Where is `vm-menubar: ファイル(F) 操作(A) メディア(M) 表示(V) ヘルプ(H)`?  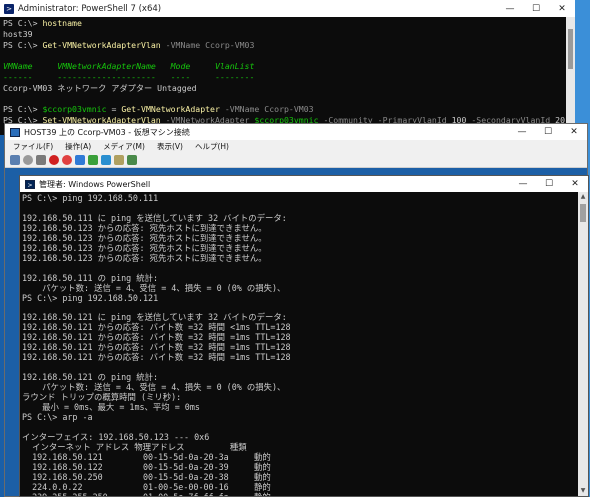
vm-menubar: ファイル(F) 操作(A) メディア(M) 表示(V) ヘルプ(H) is located at coordinates (296, 146).